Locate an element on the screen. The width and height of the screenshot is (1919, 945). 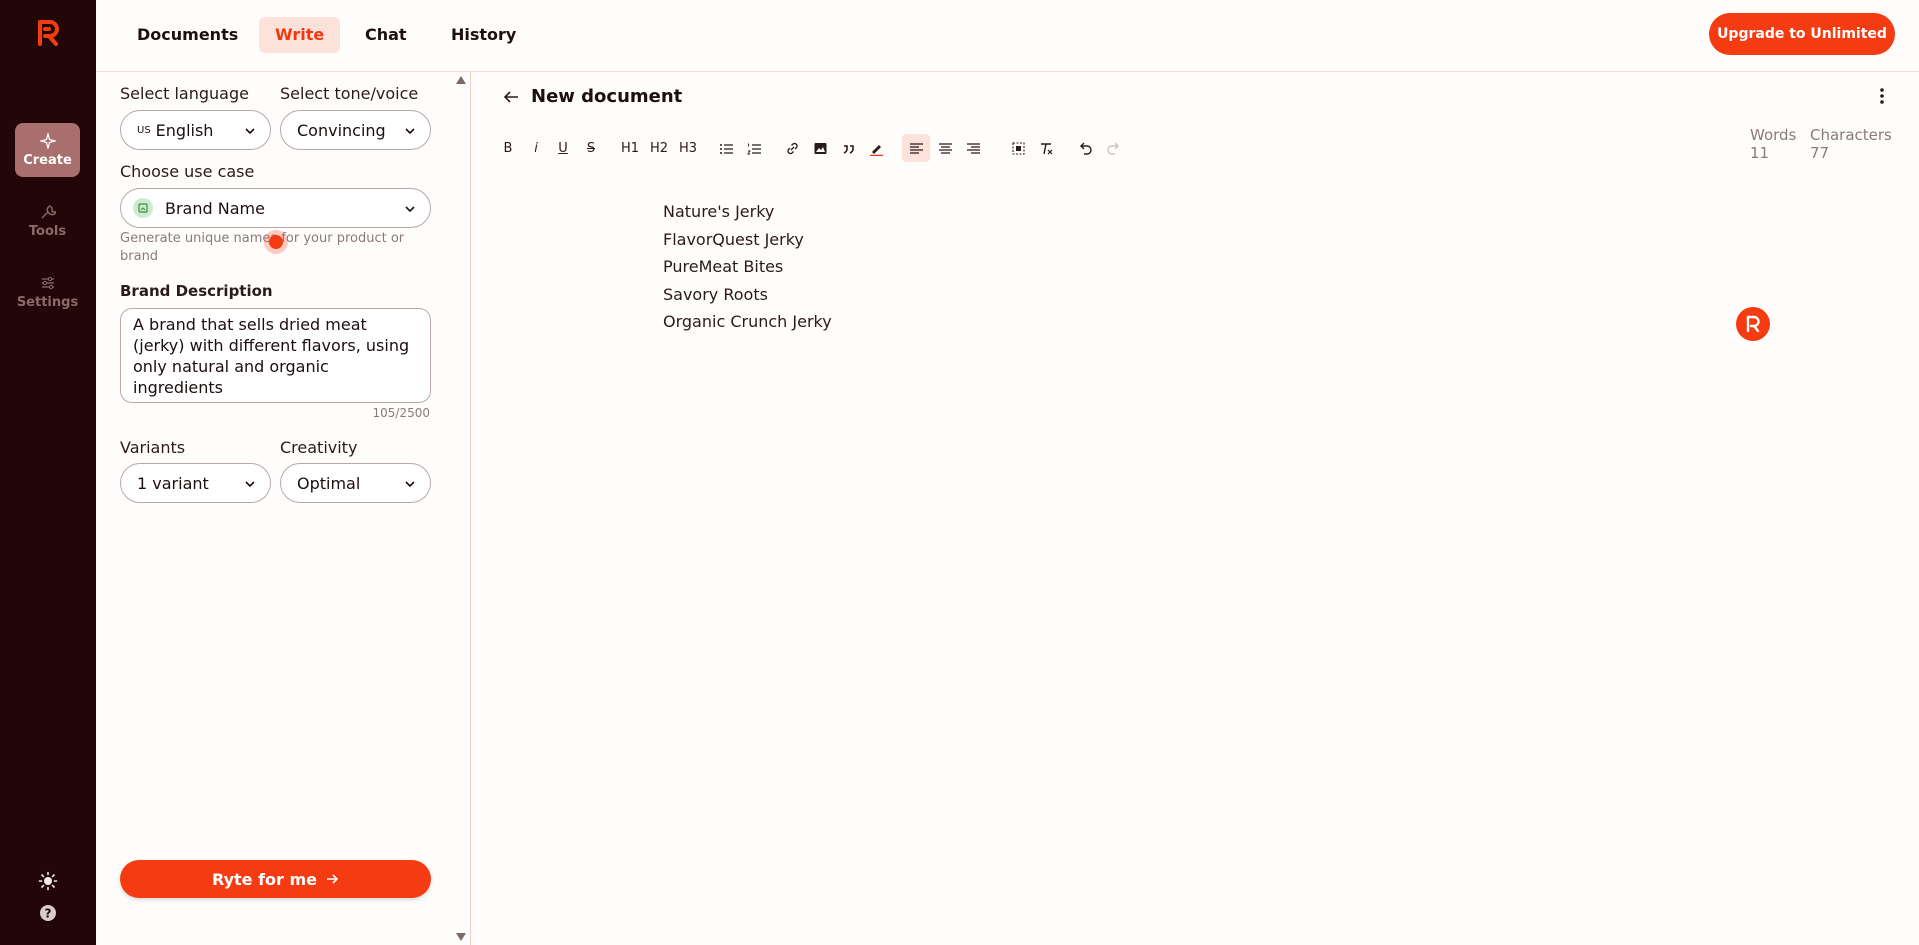
app-logo is located at coordinates (48, 32).